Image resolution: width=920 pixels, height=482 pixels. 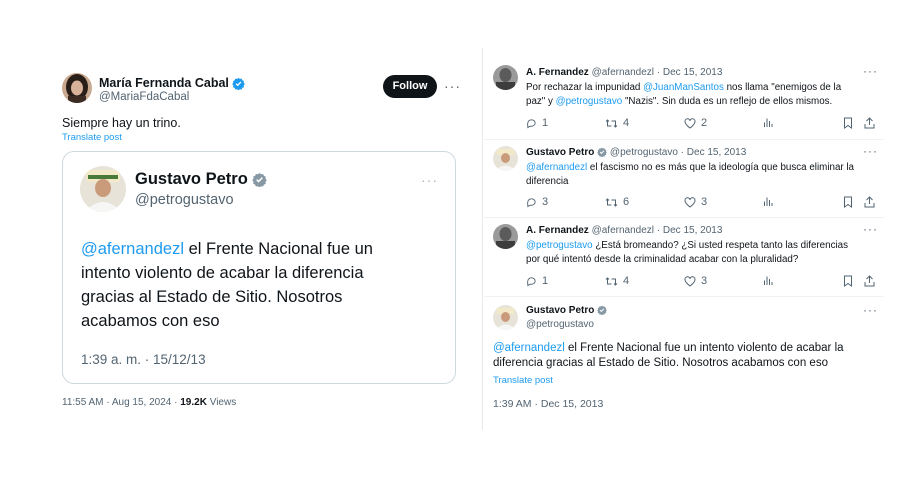 What do you see at coordinates (548, 404) in the screenshot?
I see `post-timestamp: 1:39 AM · Dec 15, 2013` at bounding box center [548, 404].